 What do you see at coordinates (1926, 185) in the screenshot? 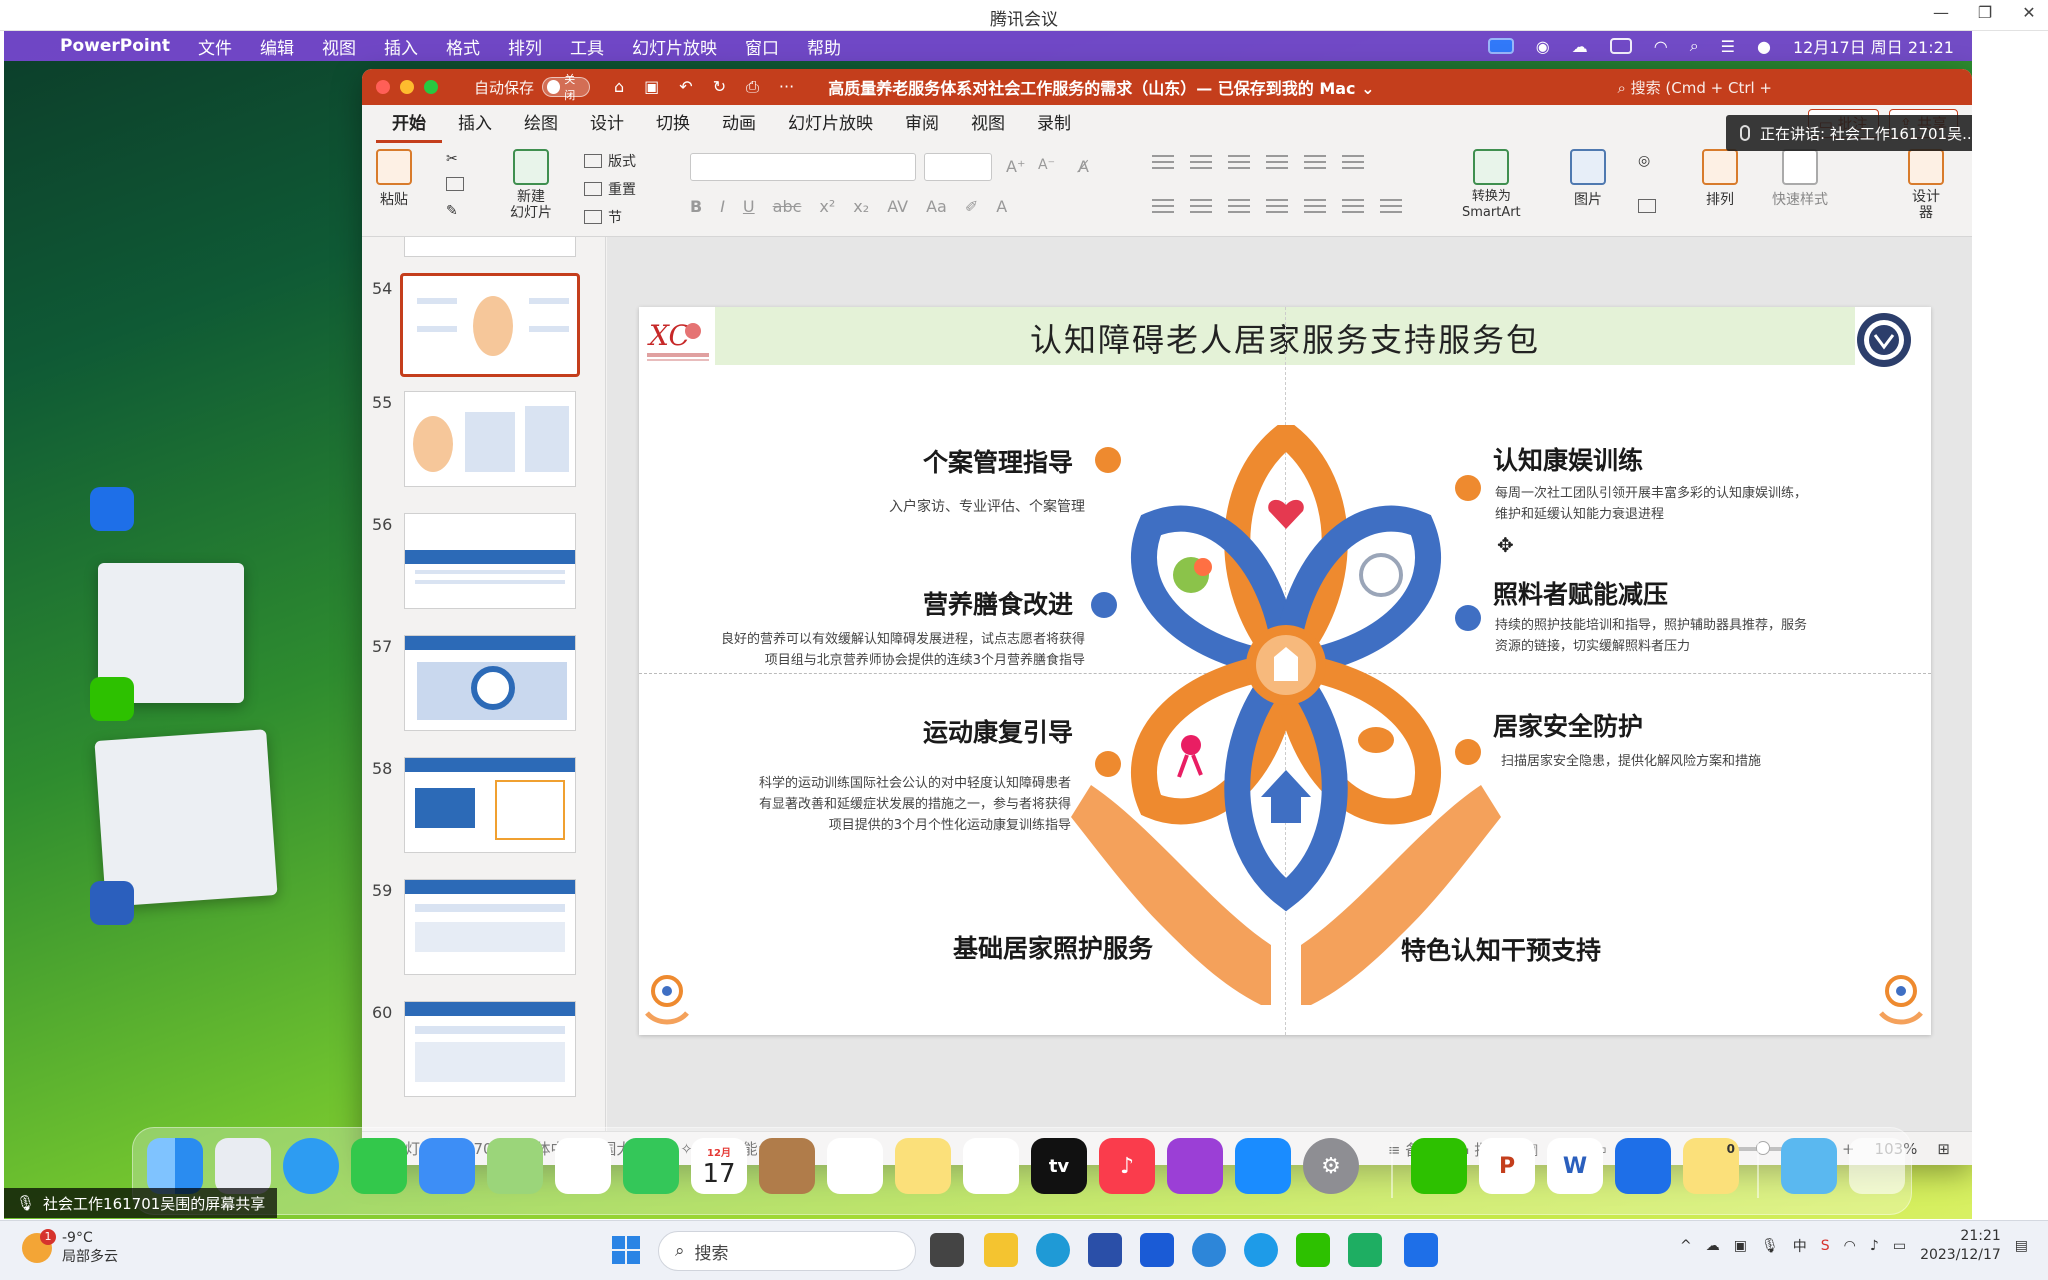
I see `designer-button: 设计 器` at bounding box center [1926, 185].